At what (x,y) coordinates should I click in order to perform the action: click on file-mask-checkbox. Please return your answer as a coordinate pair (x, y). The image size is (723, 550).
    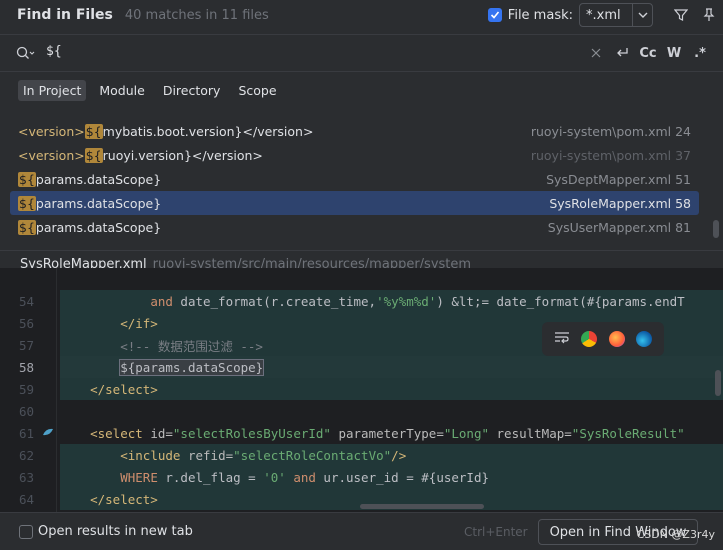
    Looking at the image, I should click on (494, 15).